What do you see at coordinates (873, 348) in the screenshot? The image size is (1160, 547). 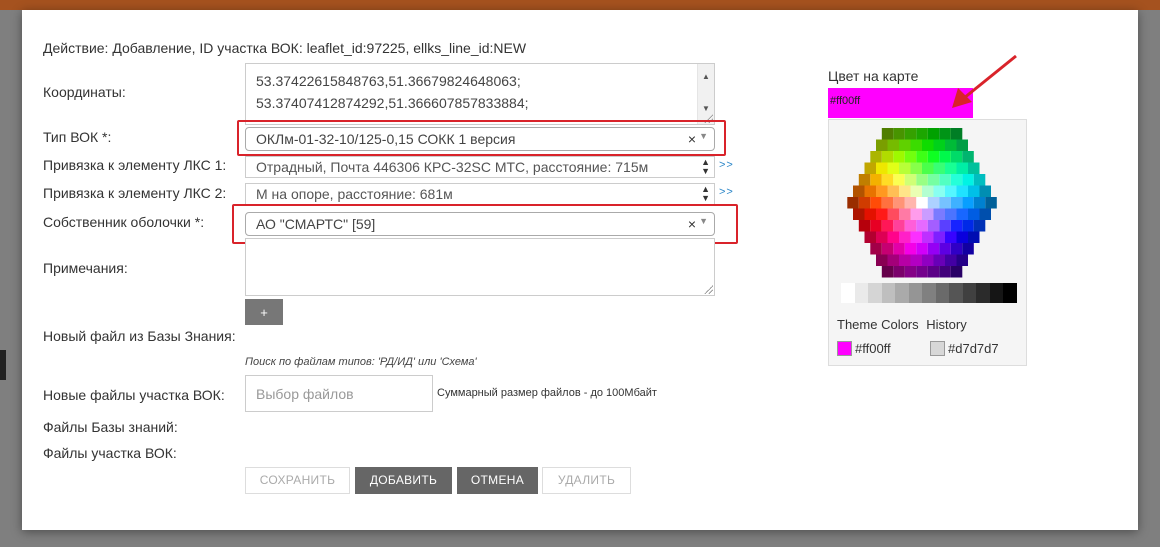 I see `swatch-label: #ff00ff` at bounding box center [873, 348].